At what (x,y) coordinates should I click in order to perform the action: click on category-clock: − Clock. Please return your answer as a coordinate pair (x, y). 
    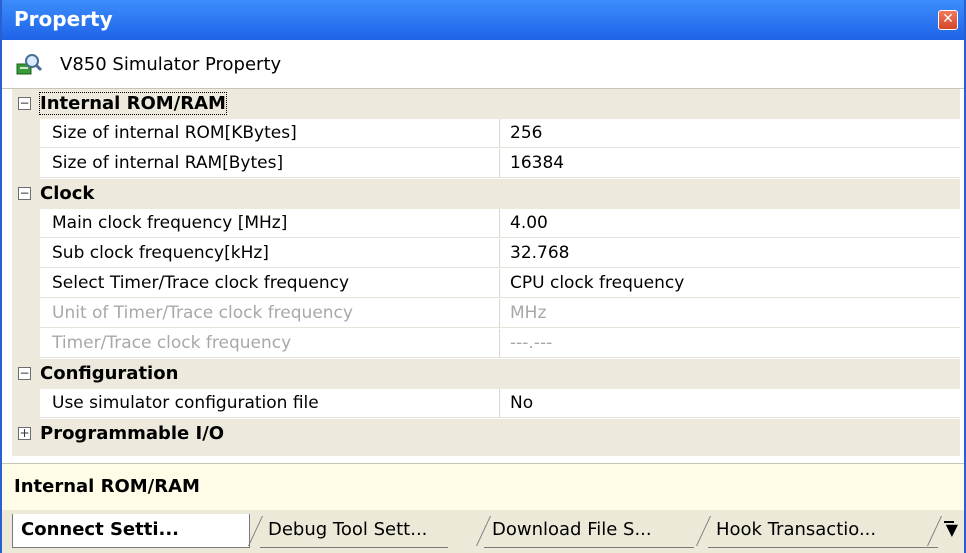
    Looking at the image, I should click on (486, 194).